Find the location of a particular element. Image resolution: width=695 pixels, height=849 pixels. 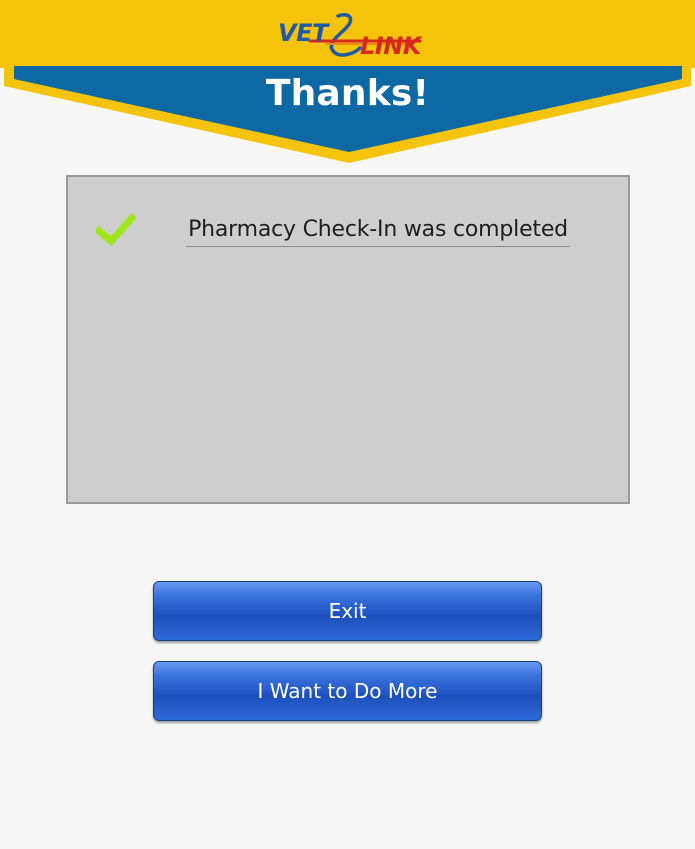

page-title: Thanks! is located at coordinates (347, 93).